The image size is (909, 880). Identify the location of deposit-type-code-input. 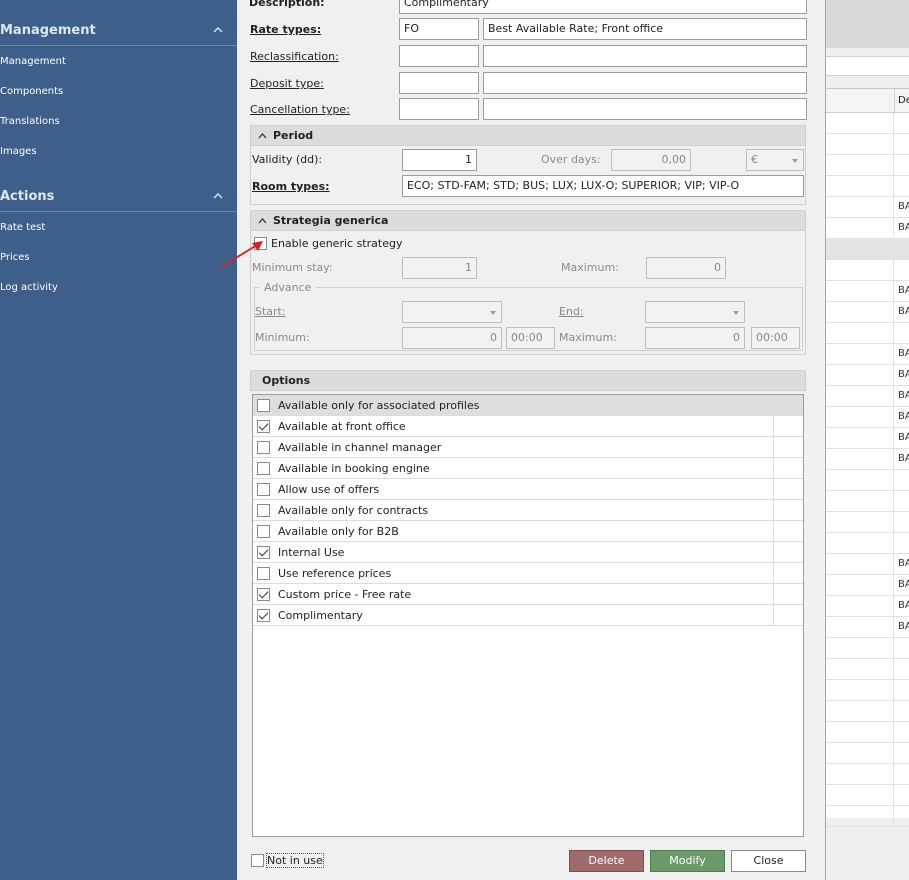
(439, 83).